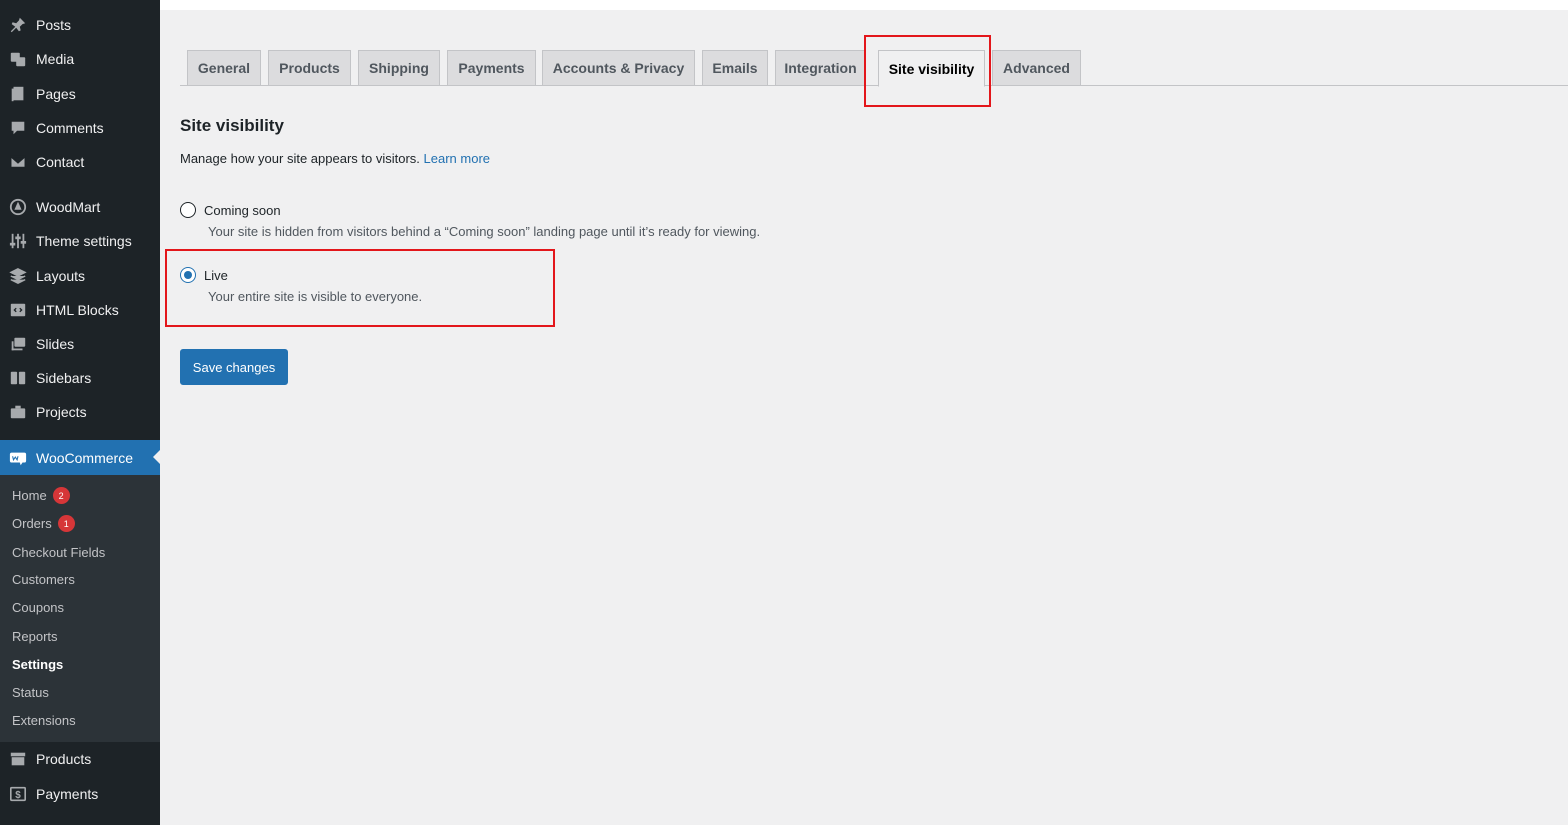 Image resolution: width=1568 pixels, height=825 pixels. Describe the element at coordinates (1036, 68) in the screenshot. I see `tab-advanced: Advanced` at that location.